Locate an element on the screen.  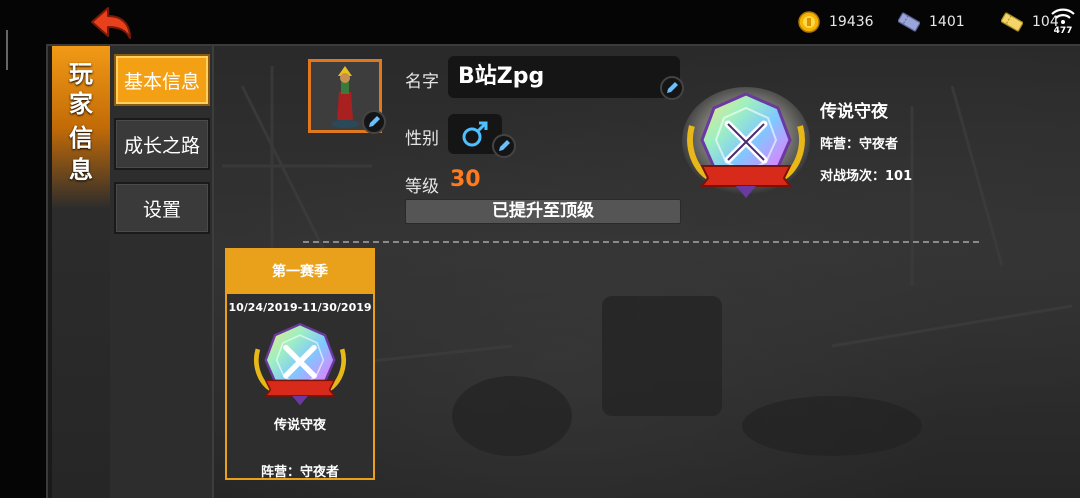
level-value: 30 is located at coordinates (465, 179).